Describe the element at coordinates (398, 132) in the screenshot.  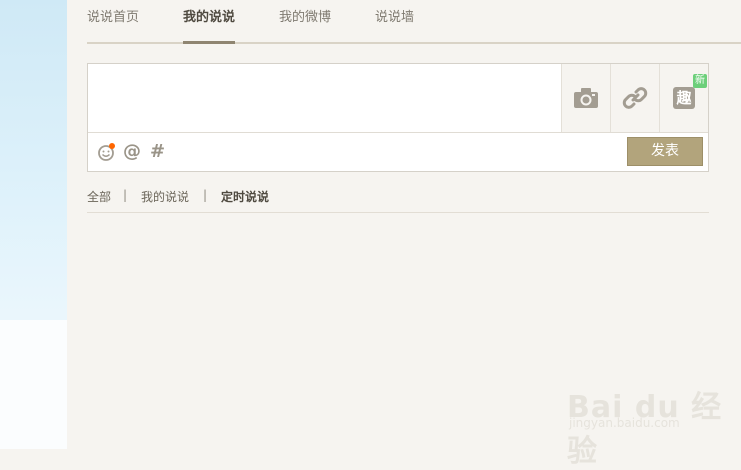
I see `composer-divider` at that location.